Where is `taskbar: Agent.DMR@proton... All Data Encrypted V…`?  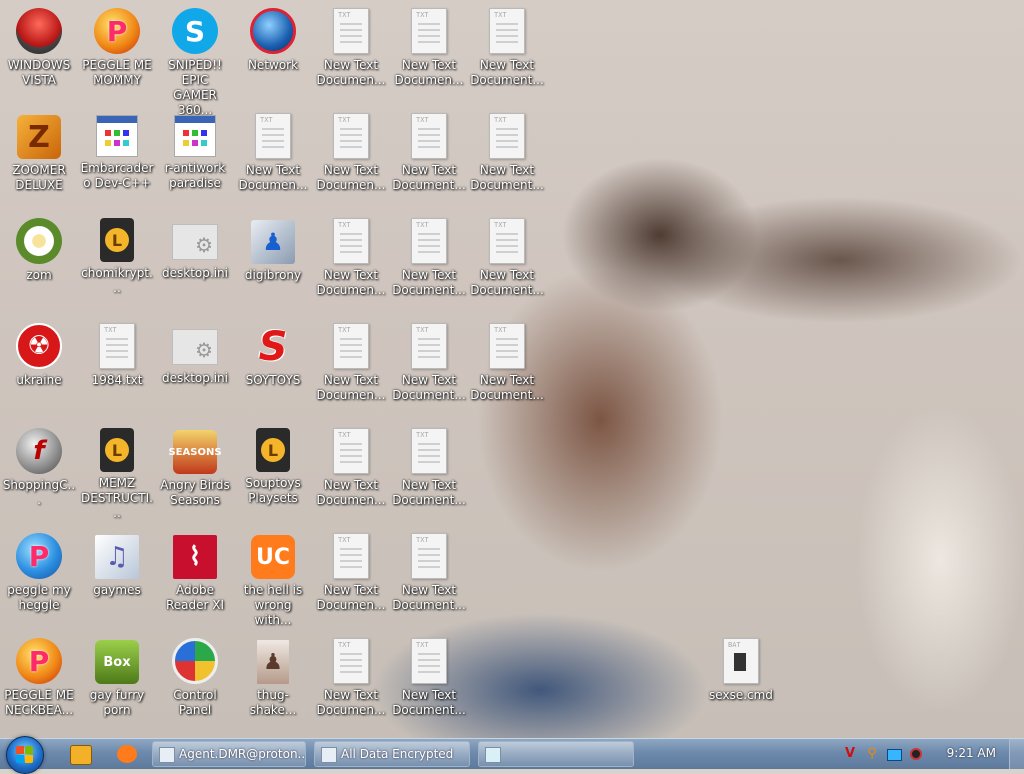
taskbar: Agent.DMR@proton... All Data Encrypted V… is located at coordinates (512, 755).